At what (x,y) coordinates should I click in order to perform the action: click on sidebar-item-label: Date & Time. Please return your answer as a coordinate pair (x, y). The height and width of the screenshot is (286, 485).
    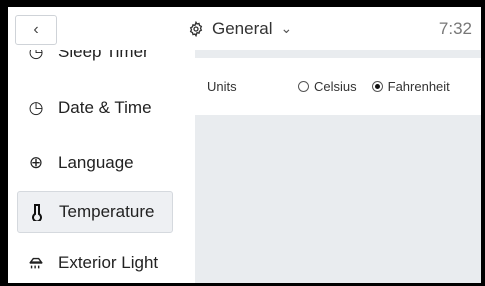
    Looking at the image, I should click on (105, 107).